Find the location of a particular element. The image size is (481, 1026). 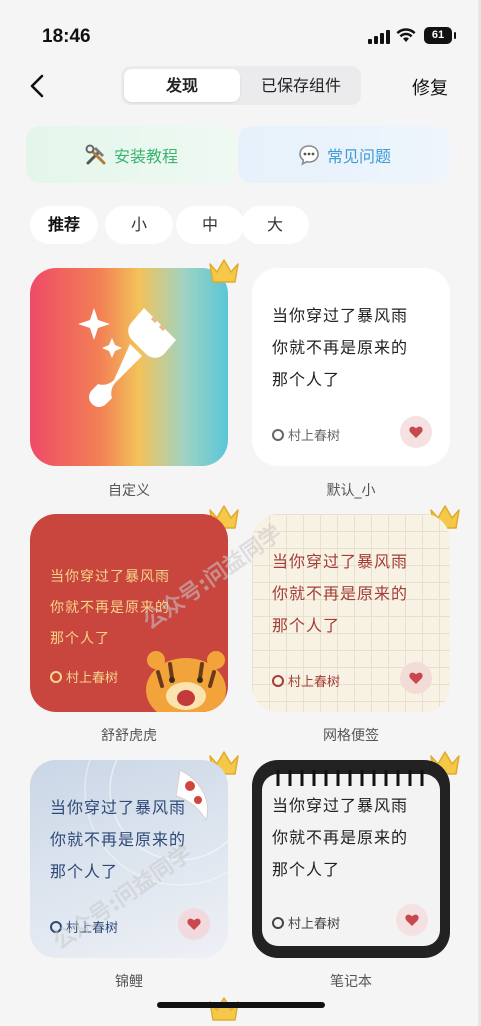

battery-indicator: 61 is located at coordinates (440, 35).